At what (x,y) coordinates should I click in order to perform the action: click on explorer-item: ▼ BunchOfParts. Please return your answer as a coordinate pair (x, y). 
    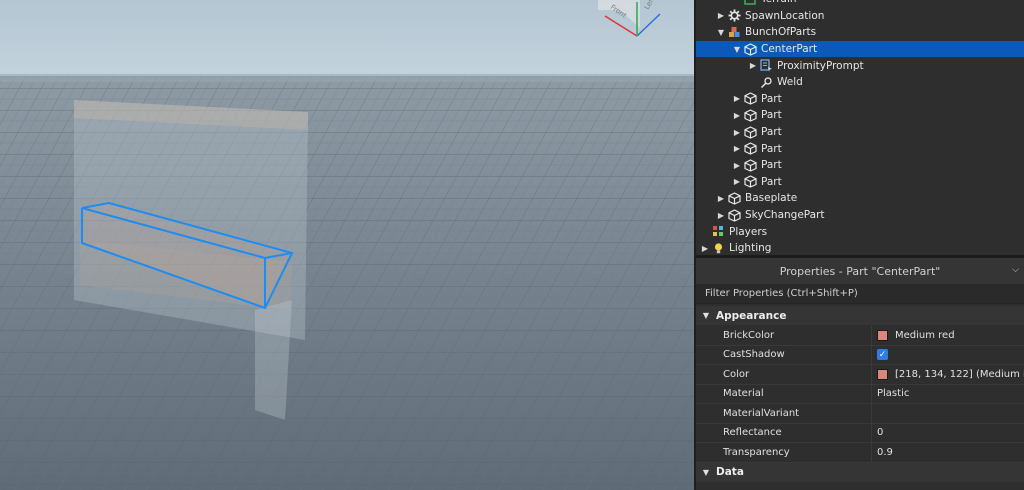
    Looking at the image, I should click on (860, 32).